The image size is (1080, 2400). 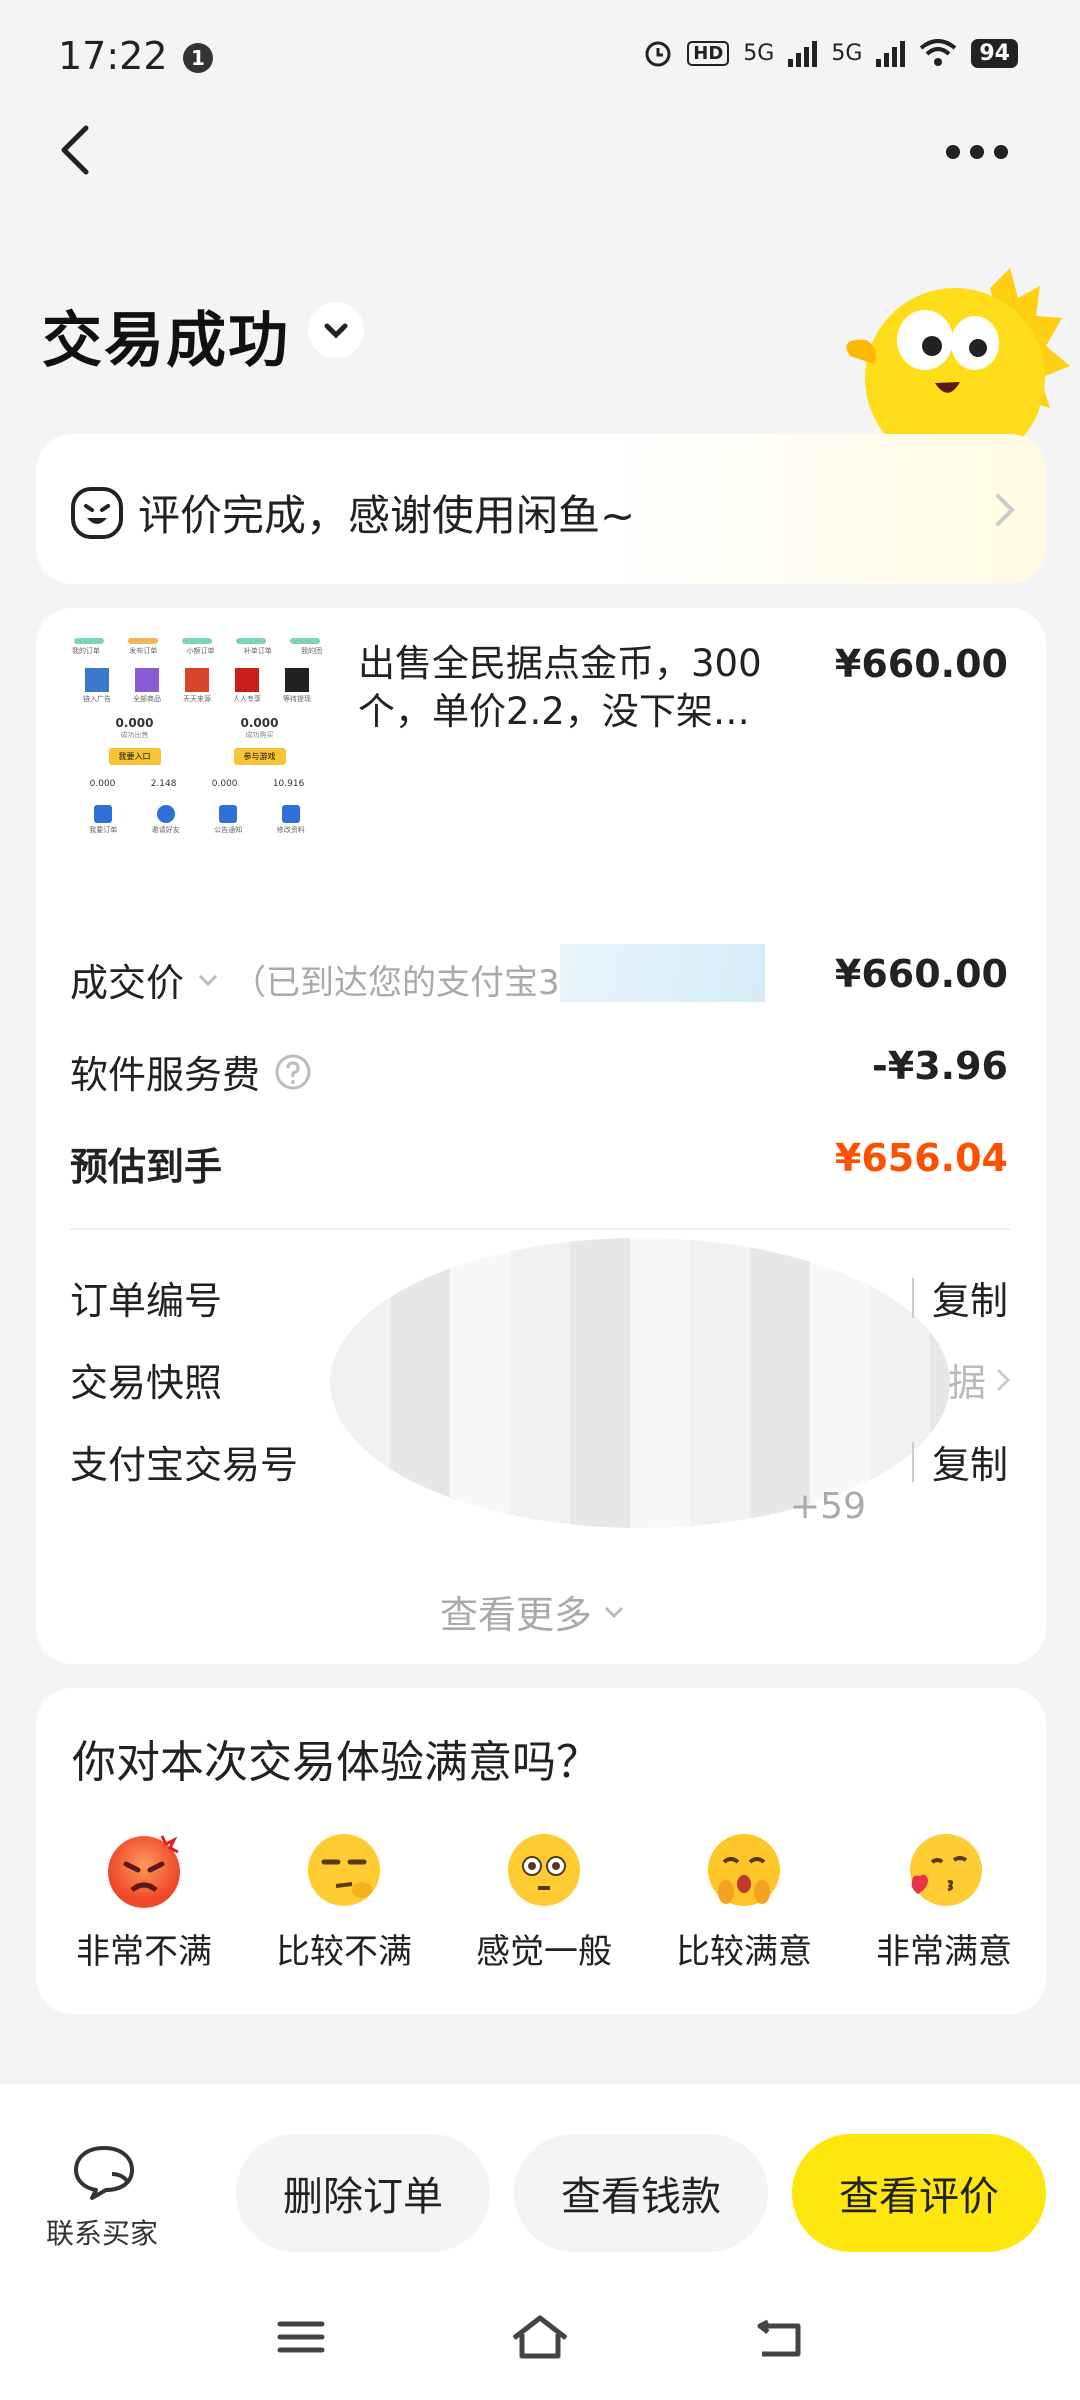 What do you see at coordinates (259, 735) in the screenshot?
I see `thumb-stat-label: 成功购买` at bounding box center [259, 735].